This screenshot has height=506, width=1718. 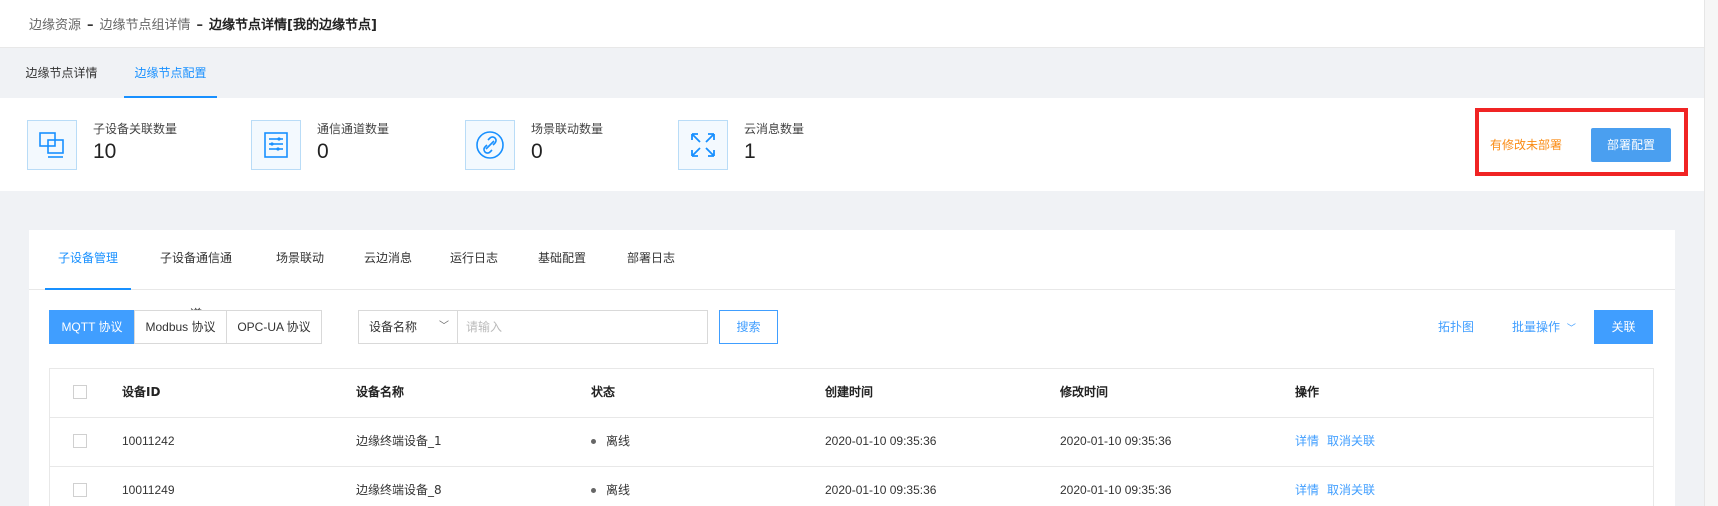 What do you see at coordinates (380, 392) in the screenshot?
I see `column-header: 设备名称` at bounding box center [380, 392].